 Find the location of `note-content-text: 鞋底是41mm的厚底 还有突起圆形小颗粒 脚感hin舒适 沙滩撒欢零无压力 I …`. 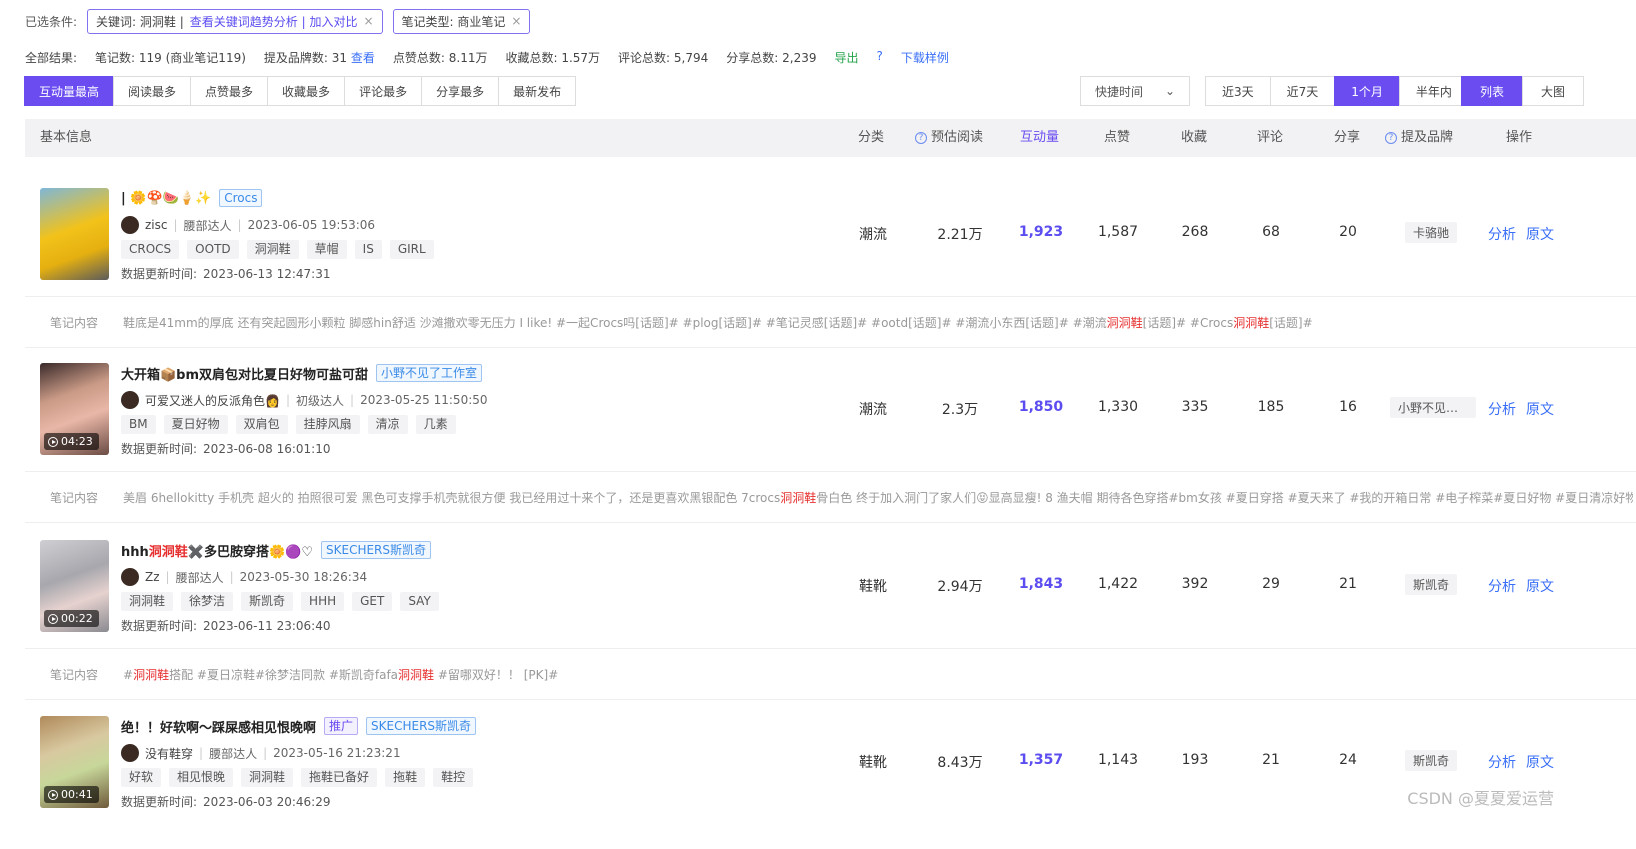

note-content-text: 鞋底是41mm的厚底 还有突起圆形小颗粒 脚感hin舒适 沙滩撒欢零无压力 I … is located at coordinates (718, 323).